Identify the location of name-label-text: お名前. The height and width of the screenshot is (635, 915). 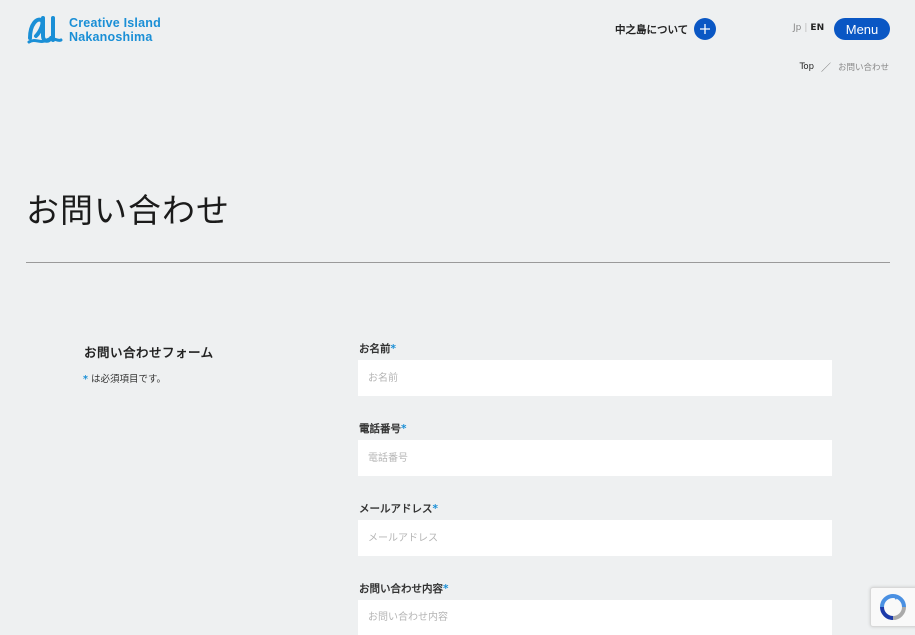
(375, 349).